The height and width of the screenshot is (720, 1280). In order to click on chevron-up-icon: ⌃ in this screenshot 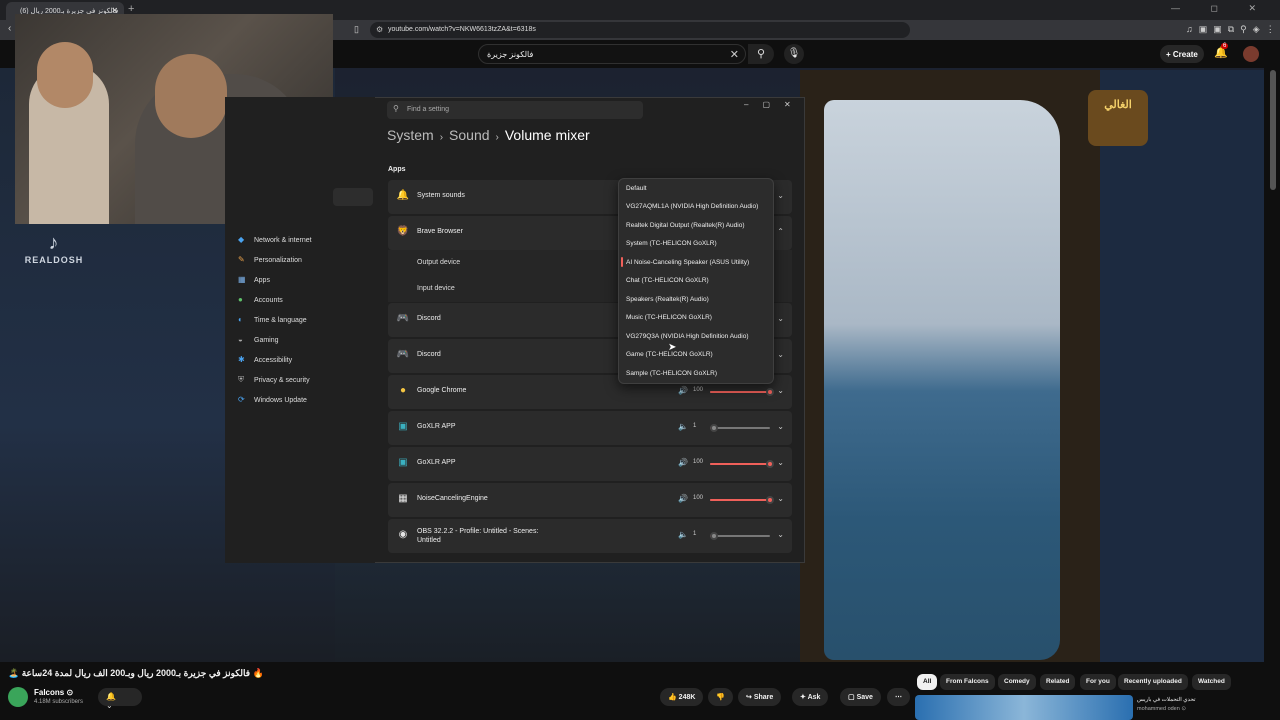, I will do `click(780, 231)`.